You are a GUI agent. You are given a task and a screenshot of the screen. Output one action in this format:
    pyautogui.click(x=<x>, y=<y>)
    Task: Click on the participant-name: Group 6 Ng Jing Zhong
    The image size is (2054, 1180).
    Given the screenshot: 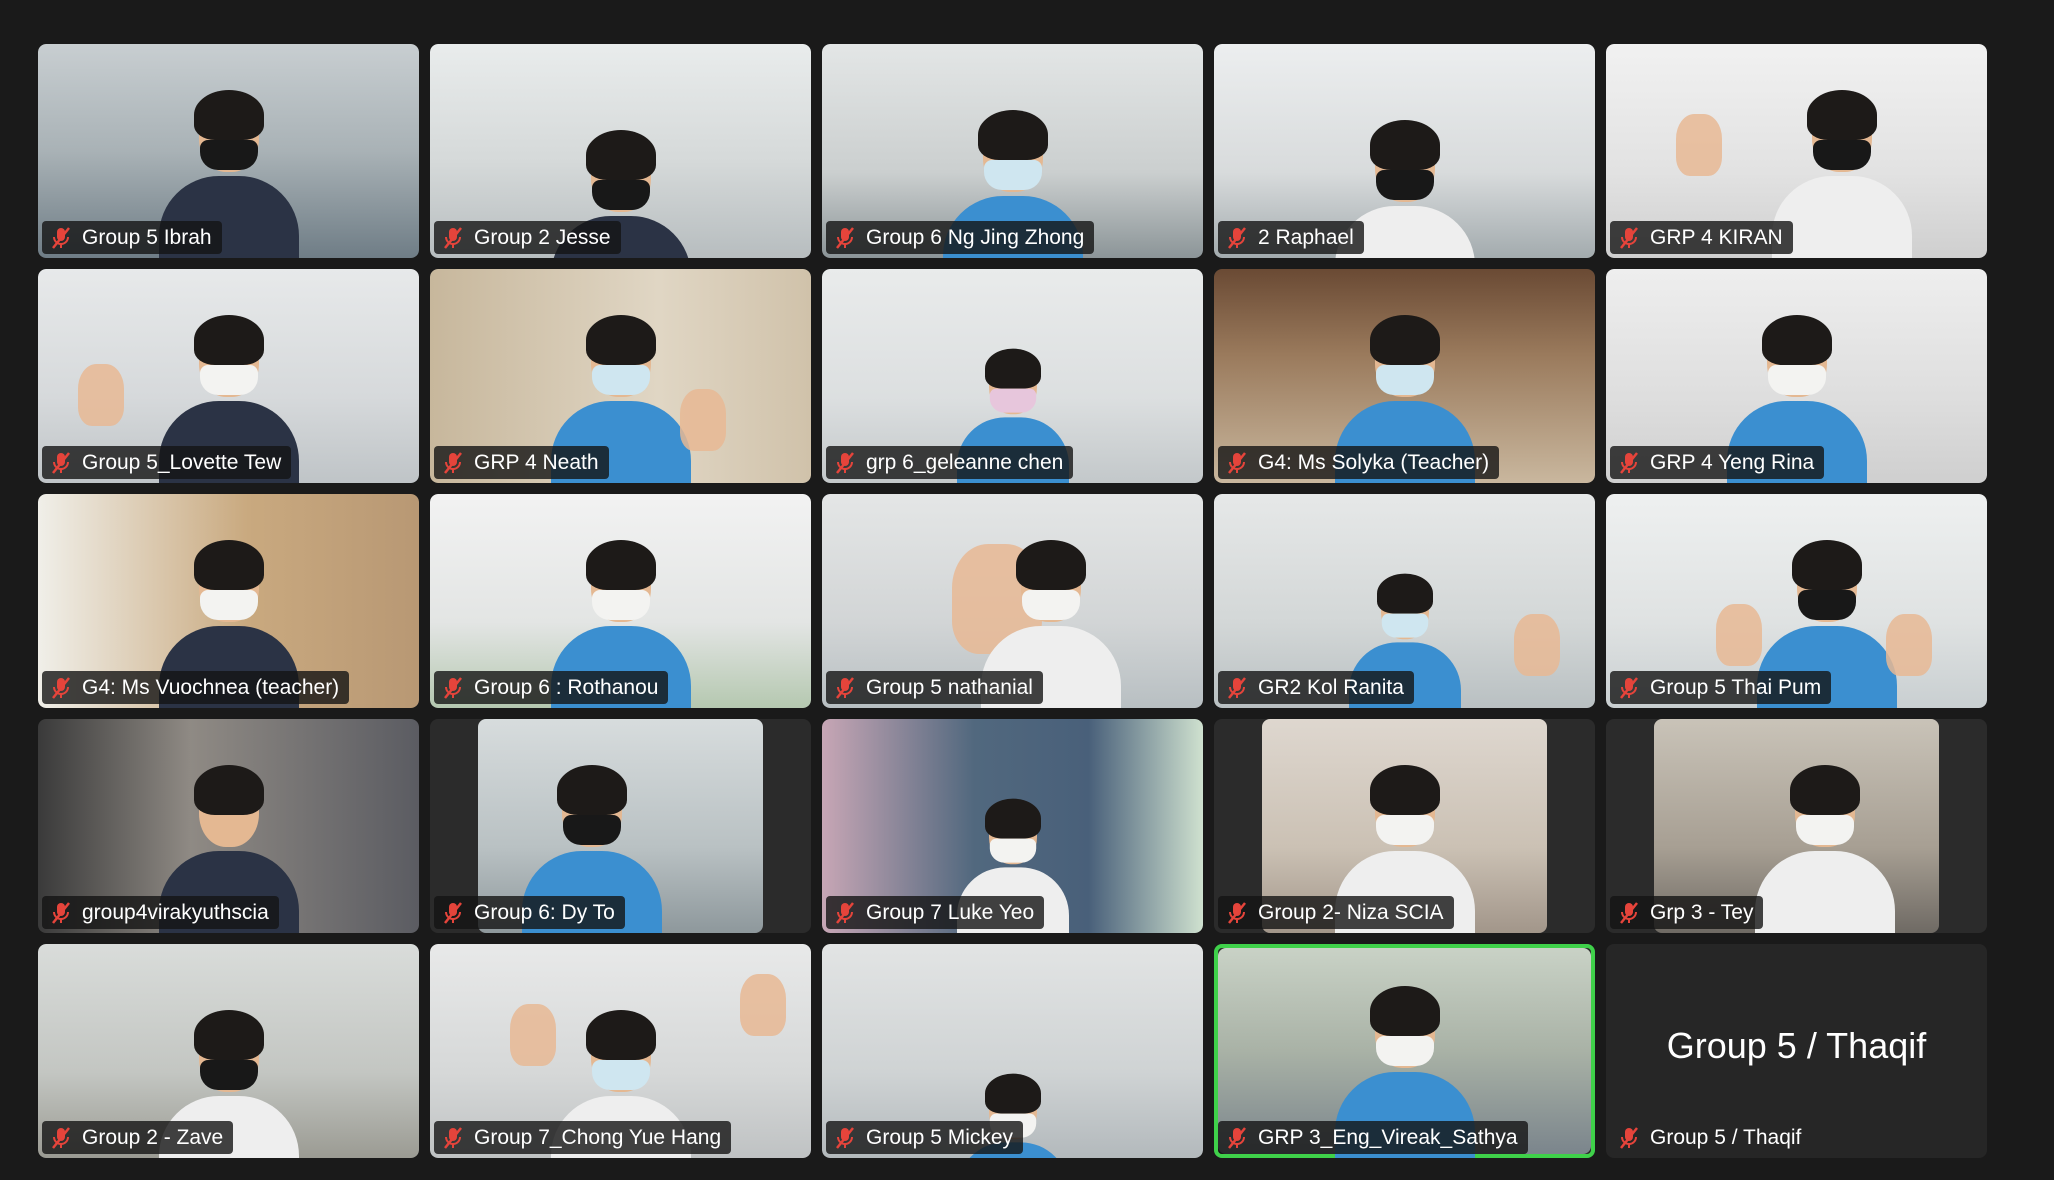 What is the action you would take?
    pyautogui.click(x=975, y=237)
    